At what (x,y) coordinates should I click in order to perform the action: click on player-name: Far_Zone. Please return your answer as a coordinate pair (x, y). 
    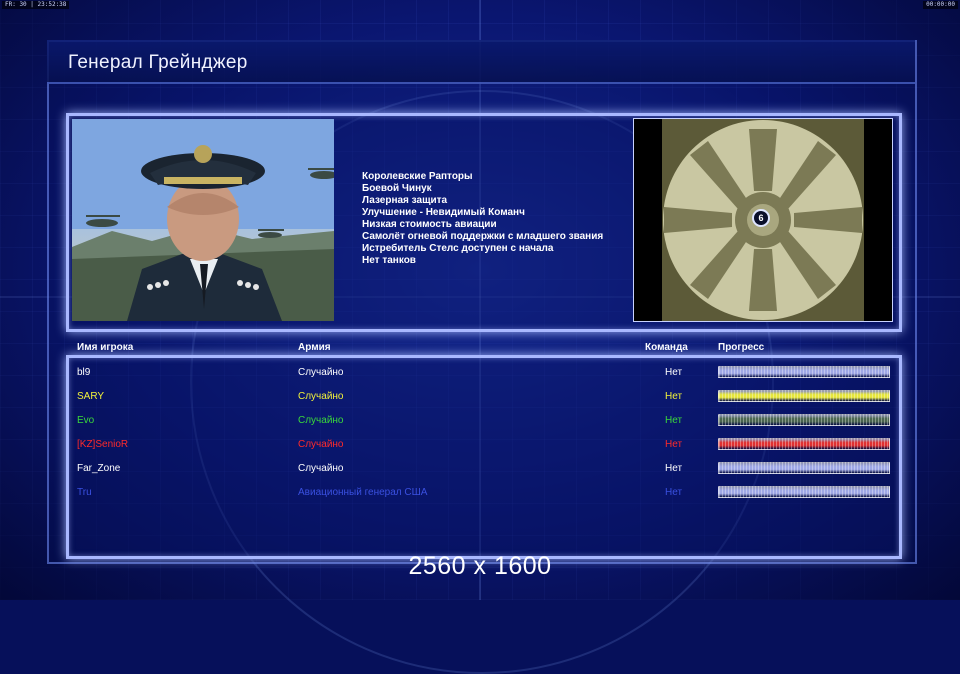
    Looking at the image, I should click on (99, 468).